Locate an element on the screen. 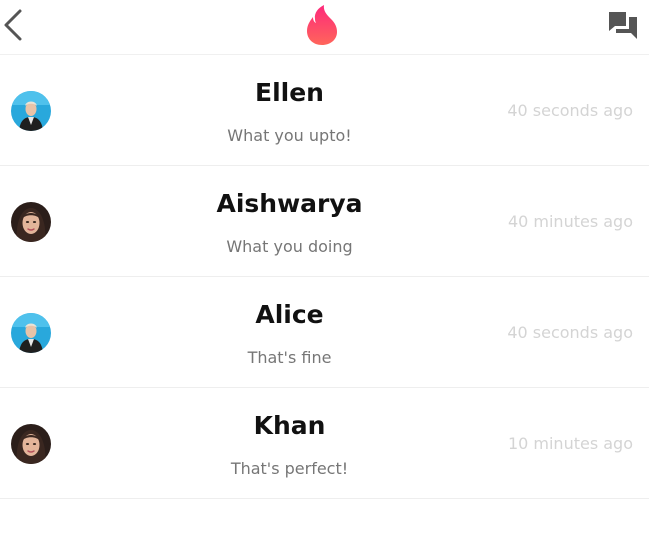 This screenshot has height=548, width=649. tinder-logo is located at coordinates (322, 25).